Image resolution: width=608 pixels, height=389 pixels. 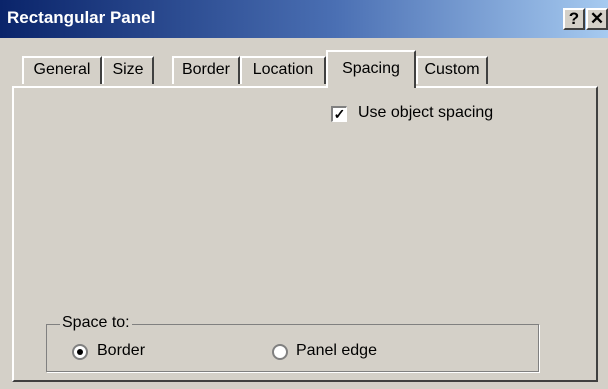 I want to click on tab-spacing: Spacing, so click(x=371, y=69).